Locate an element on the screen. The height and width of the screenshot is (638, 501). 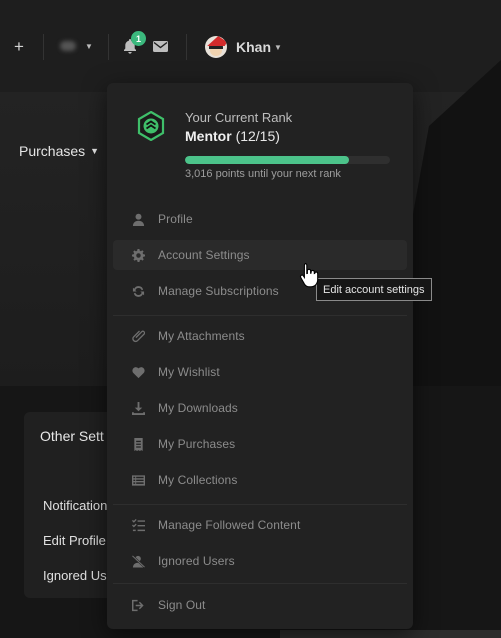
rank-next-text: 3,016 points until your next rank is located at coordinates (263, 174).